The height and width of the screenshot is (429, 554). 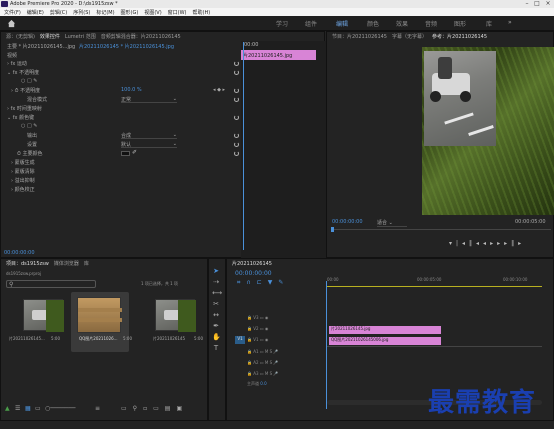 What do you see at coordinates (434, 346) in the screenshot?
I see `av-divider` at bounding box center [434, 346].